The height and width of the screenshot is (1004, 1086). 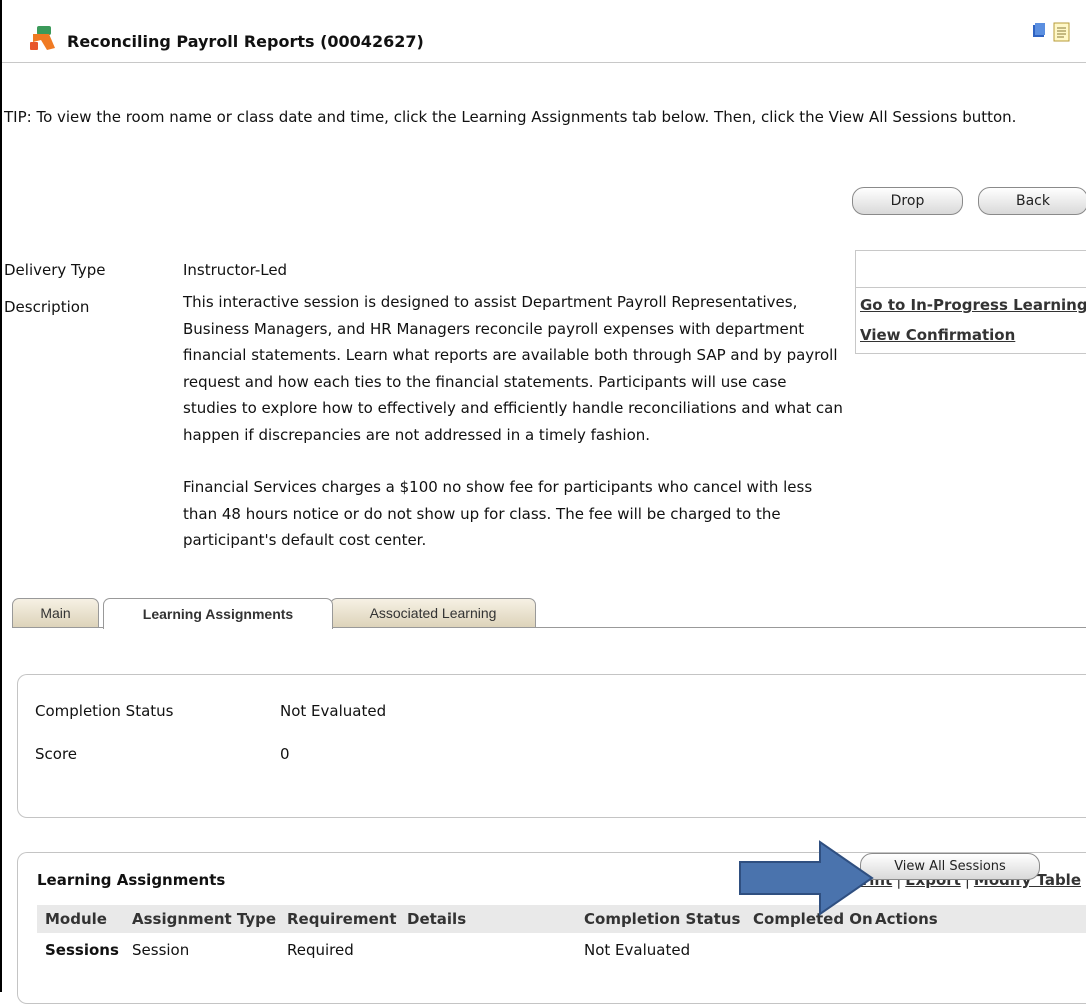 What do you see at coordinates (433, 612) in the screenshot?
I see `tab-associated-learning: Associated Learning` at bounding box center [433, 612].